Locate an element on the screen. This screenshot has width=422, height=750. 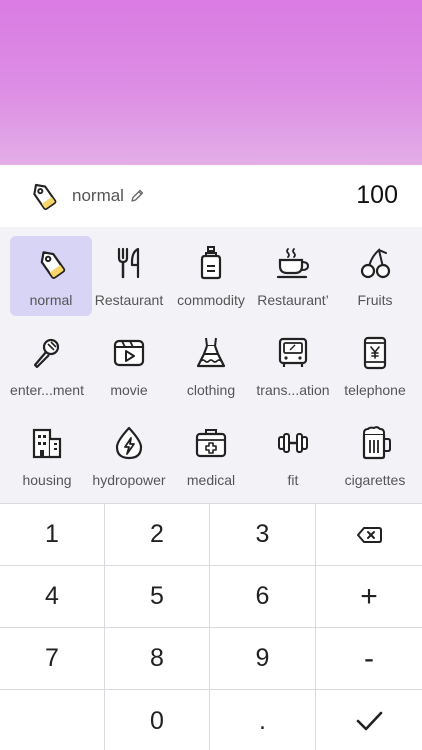
bus-icon is located at coordinates (293, 352).